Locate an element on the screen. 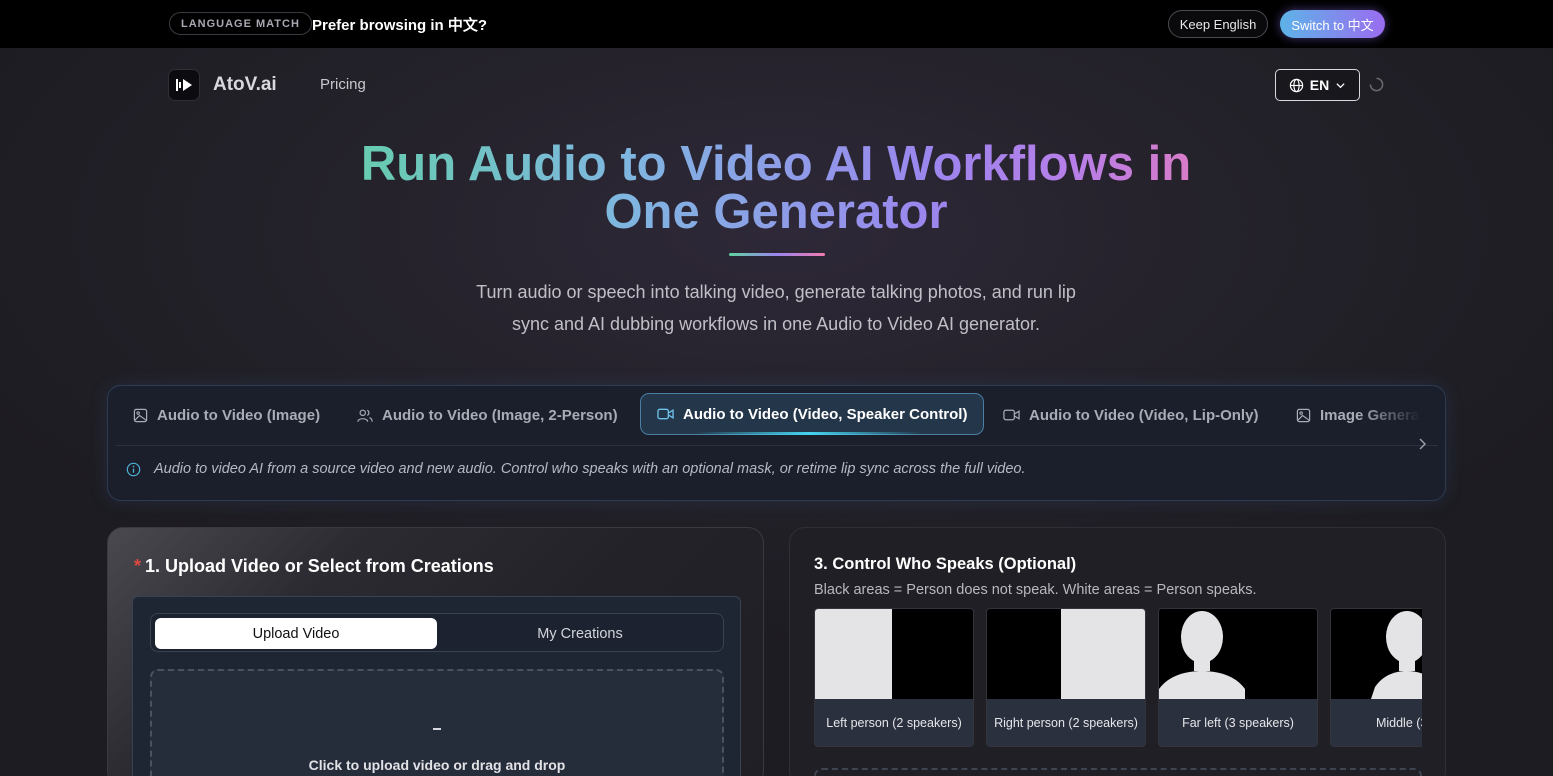 This screenshot has height=776, width=1553. tab-label: Audio to Video (Video, Lip-Only) is located at coordinates (1144, 415).